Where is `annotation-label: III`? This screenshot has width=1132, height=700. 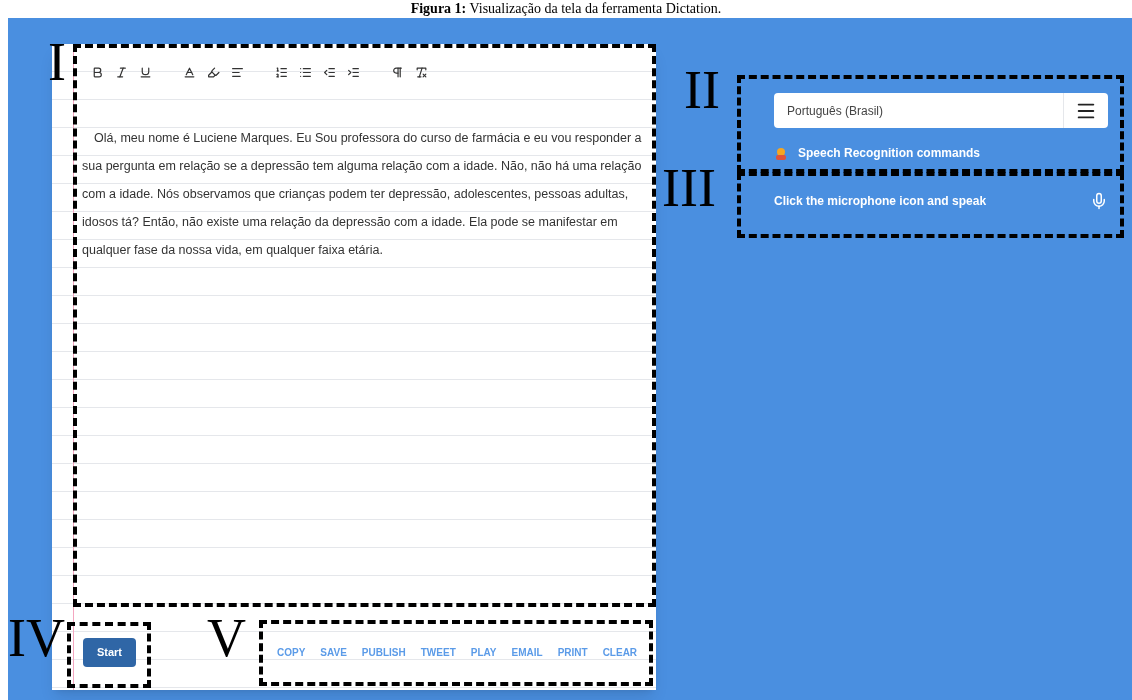 annotation-label: III is located at coordinates (689, 188).